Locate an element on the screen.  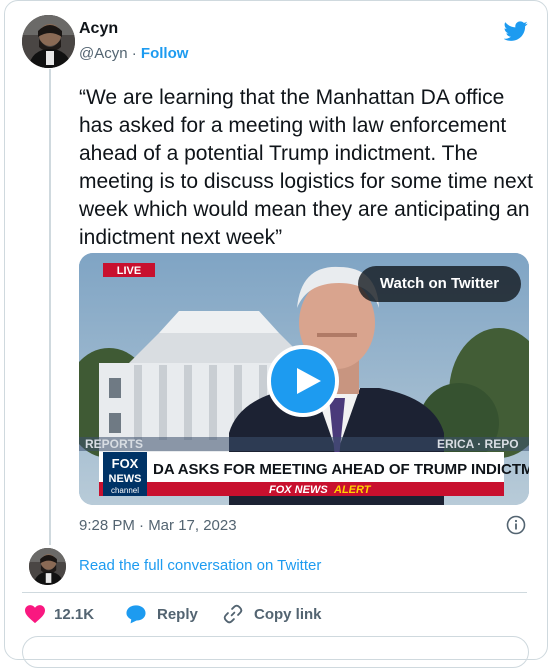
reply-label: Reply is located at coordinates (177, 614).